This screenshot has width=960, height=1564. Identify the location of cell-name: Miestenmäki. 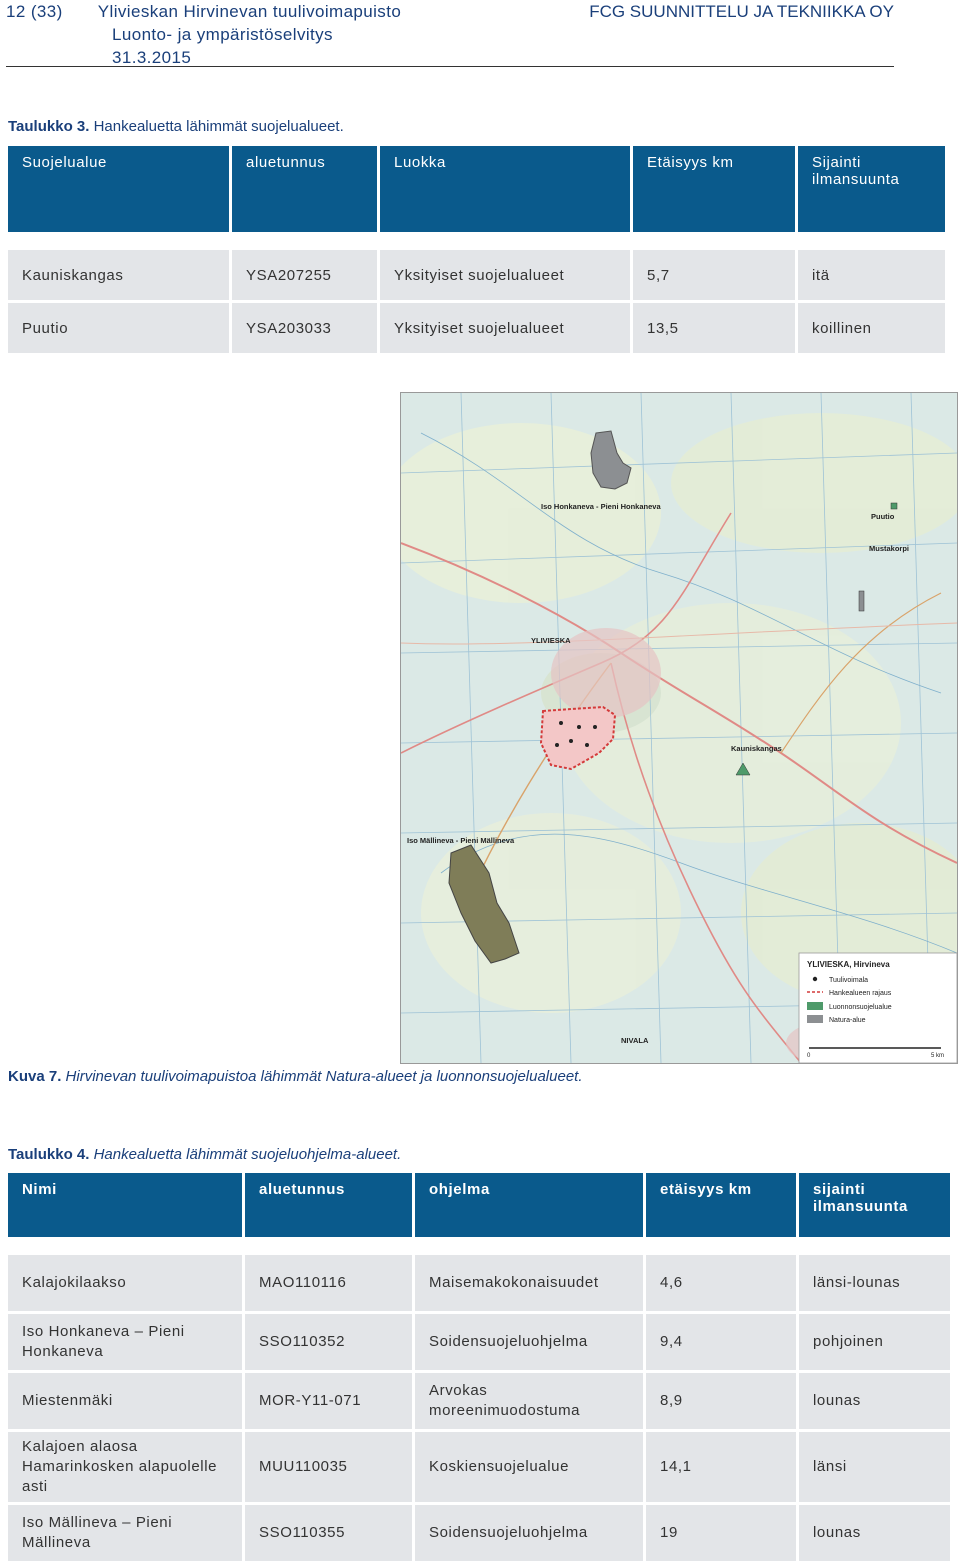
(125, 1401).